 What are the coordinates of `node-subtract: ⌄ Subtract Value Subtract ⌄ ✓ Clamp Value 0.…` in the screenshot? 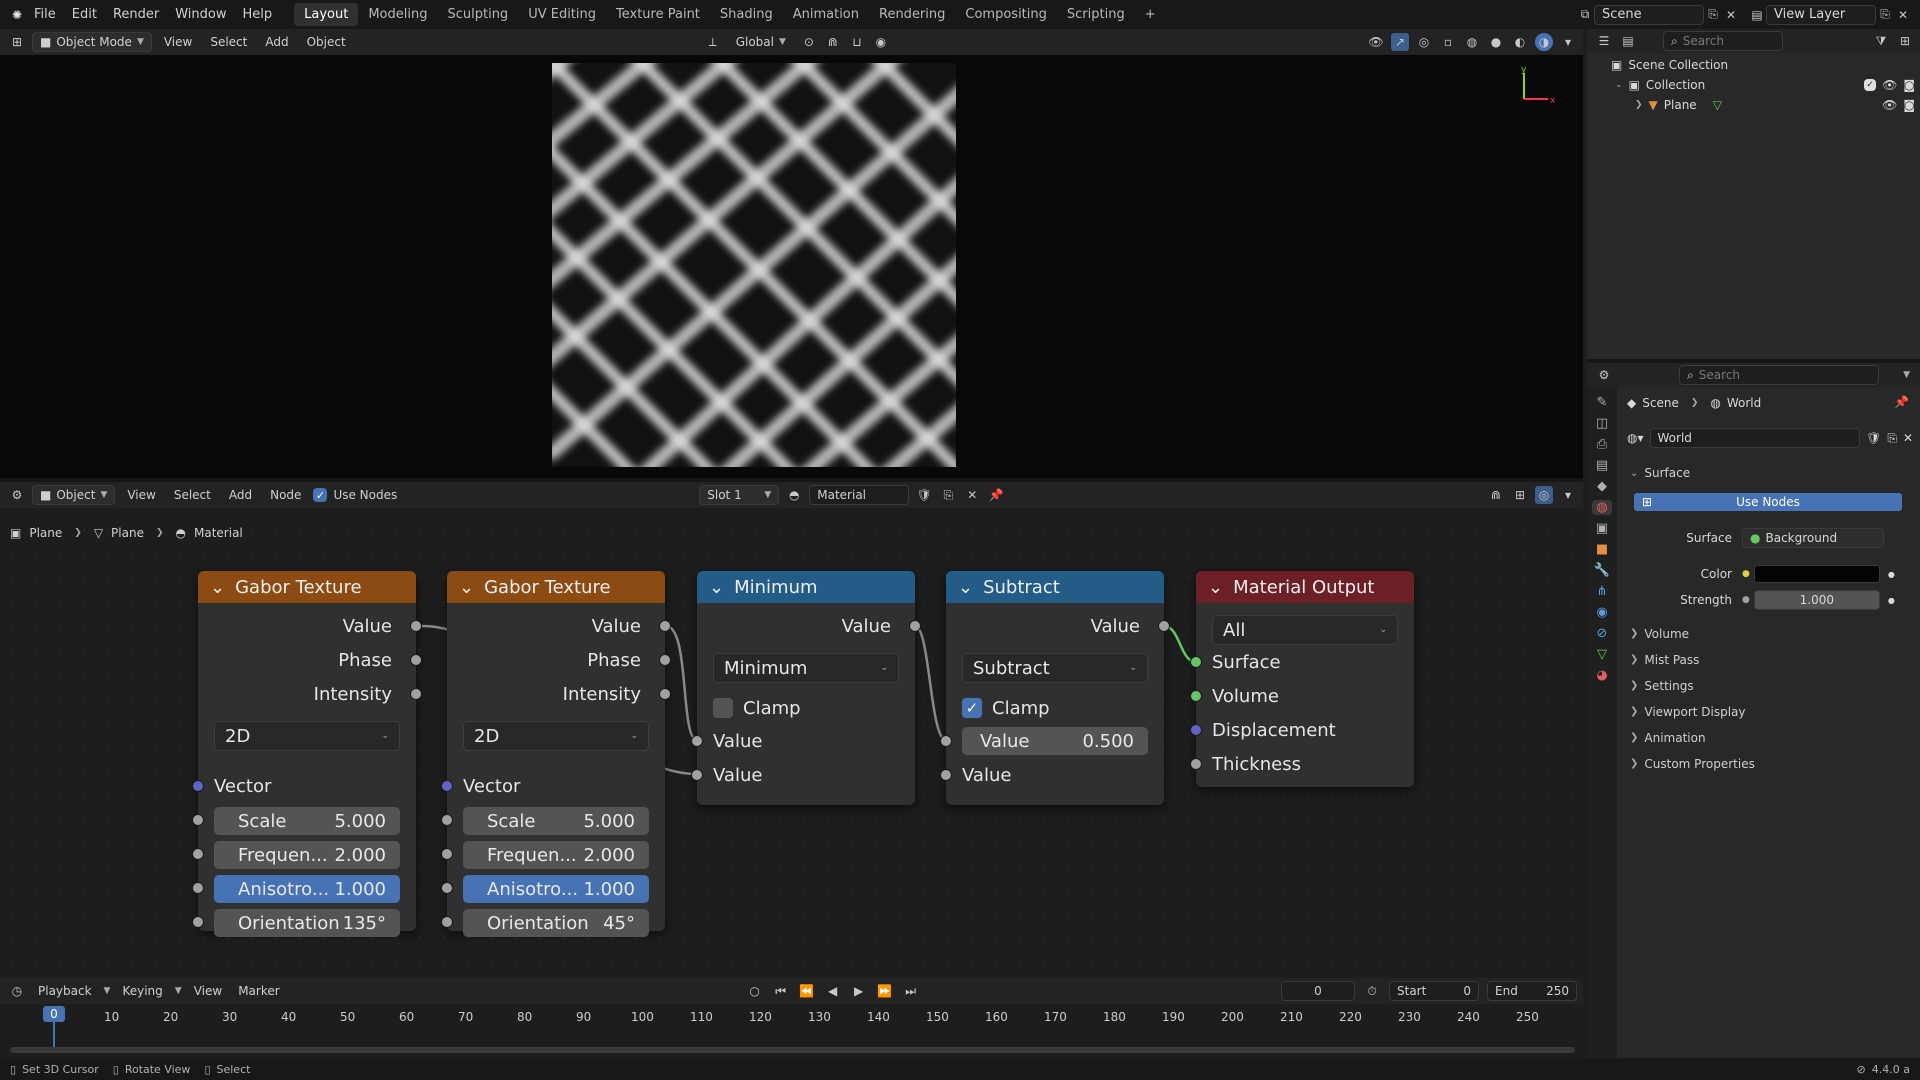 It's located at (1055, 688).